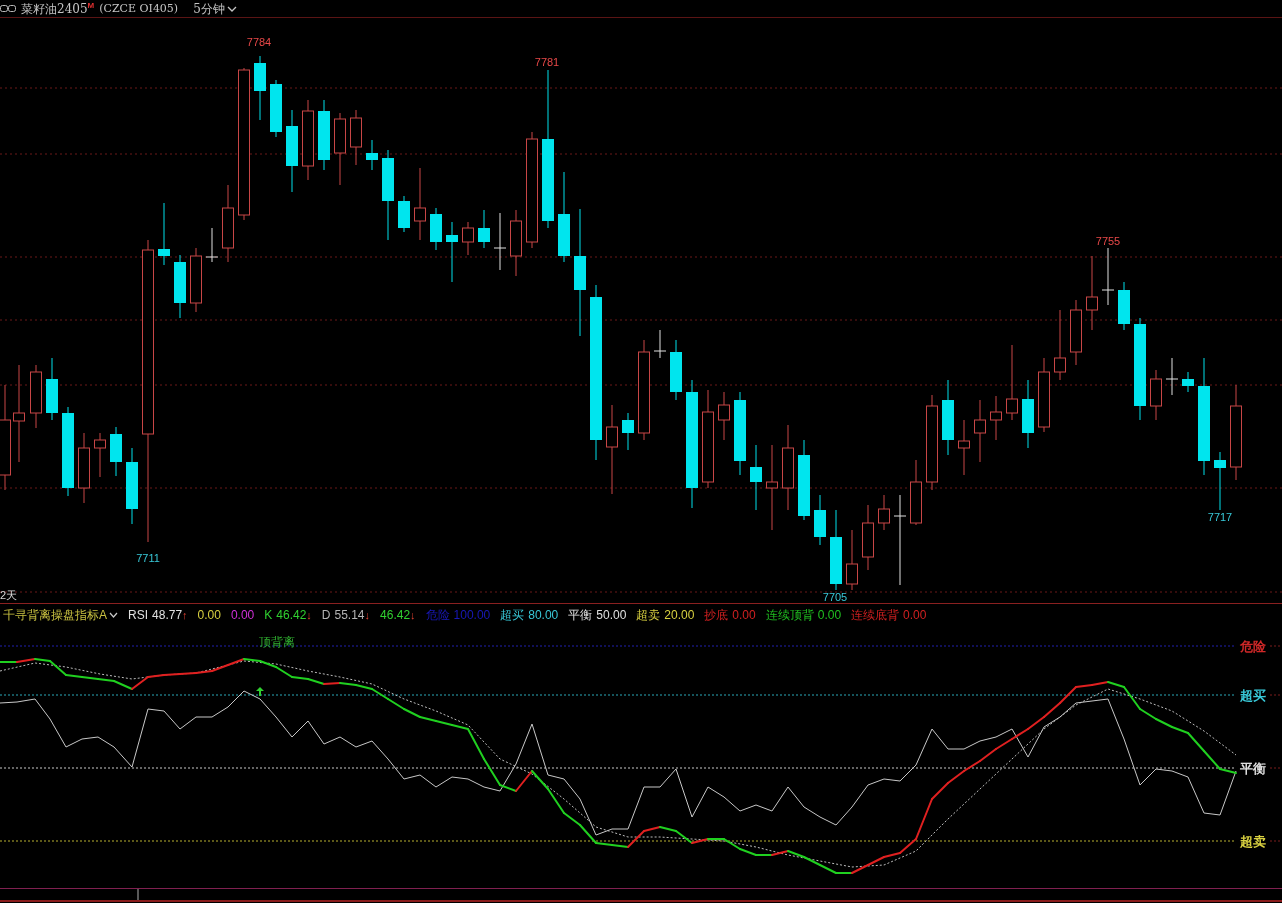 Image resolution: width=1282 pixels, height=903 pixels. I want to click on legend-value: 20.00, so click(679, 615).